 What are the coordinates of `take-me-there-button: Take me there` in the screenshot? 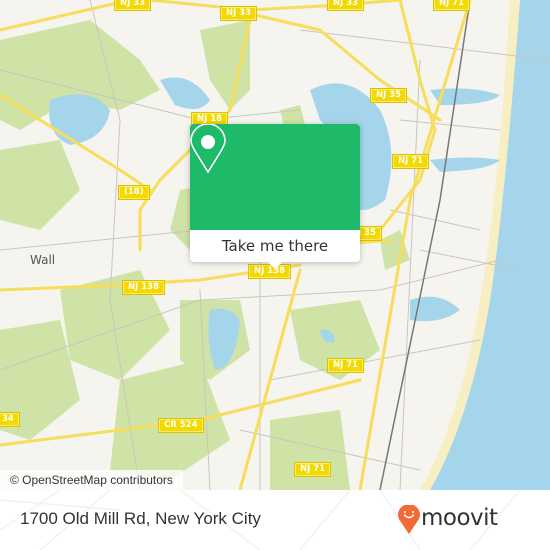 It's located at (275, 246).